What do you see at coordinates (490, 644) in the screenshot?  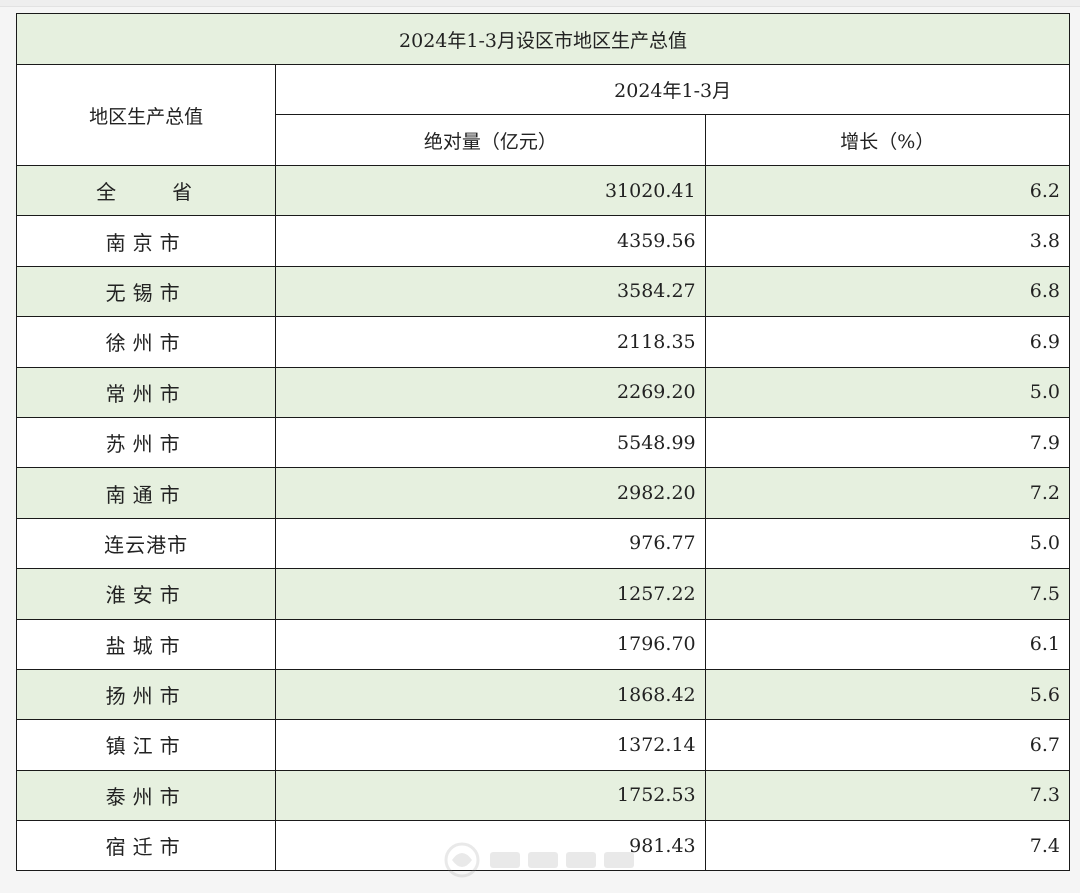 I see `absolute-value-cell: 1796.70` at bounding box center [490, 644].